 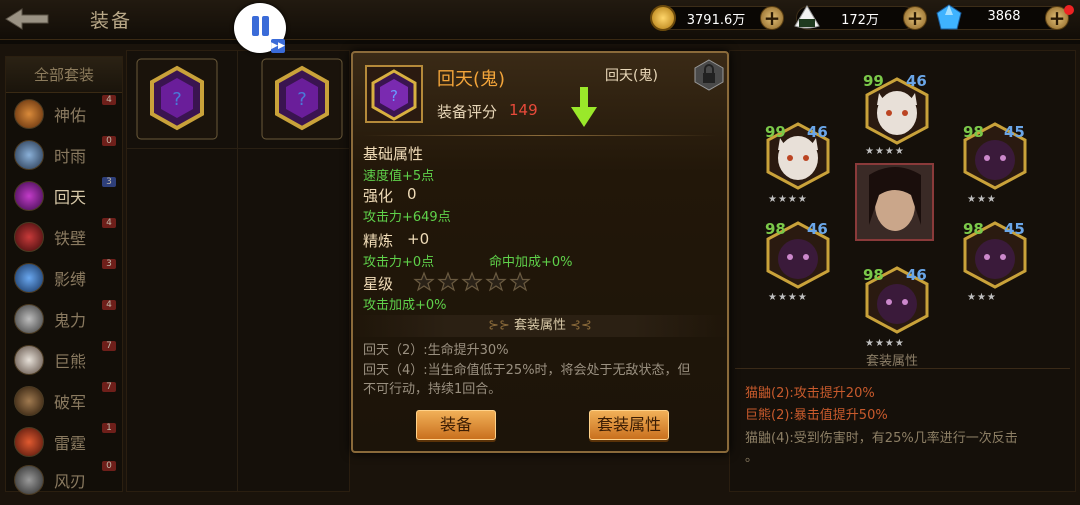 What do you see at coordinates (432, 389) in the screenshot?
I see `set-bonus-line: 不可行动，持续1回合。` at bounding box center [432, 389].